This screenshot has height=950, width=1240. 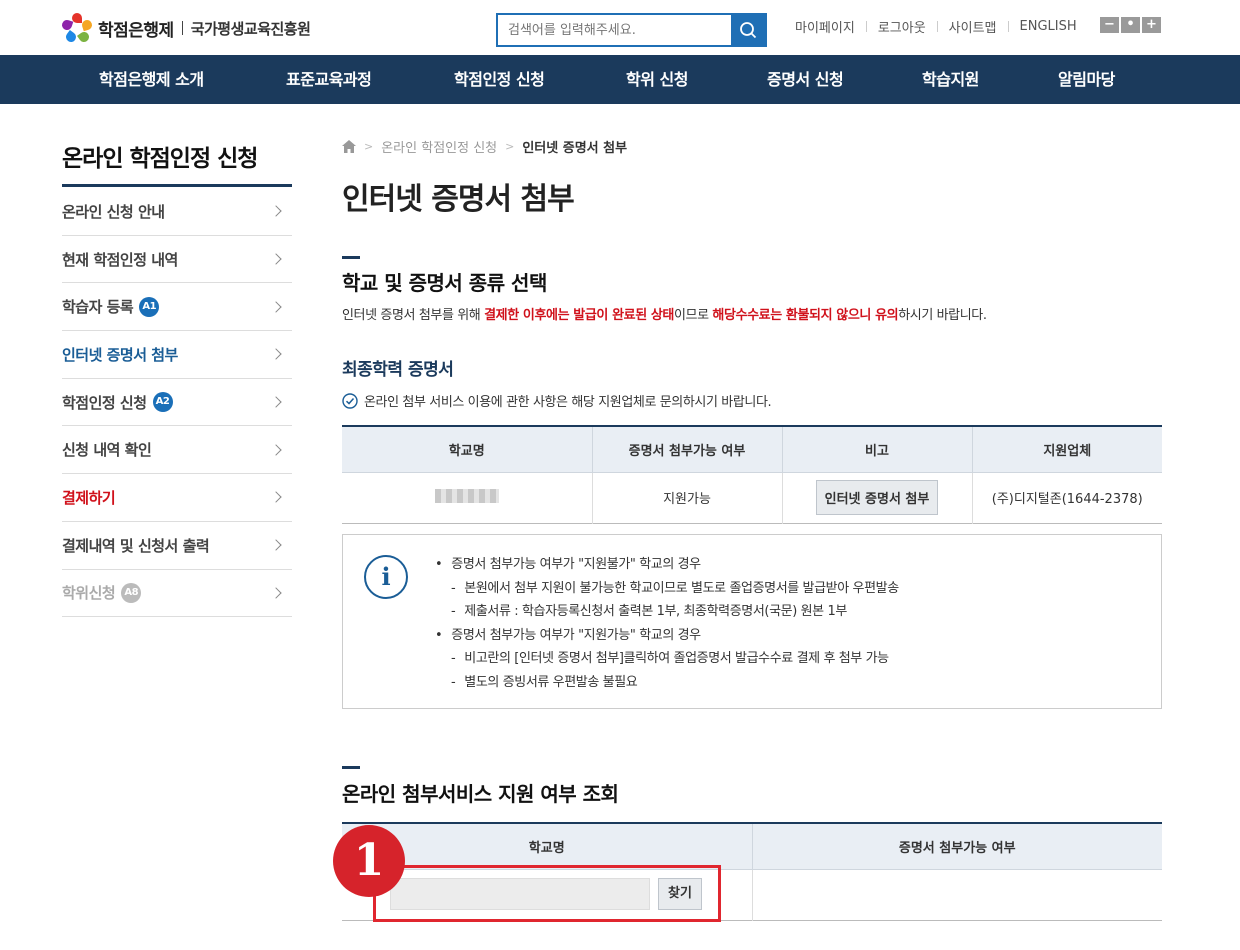 I want to click on sidebar-item-label: 인터넷 증명서 첨부, so click(x=120, y=354).